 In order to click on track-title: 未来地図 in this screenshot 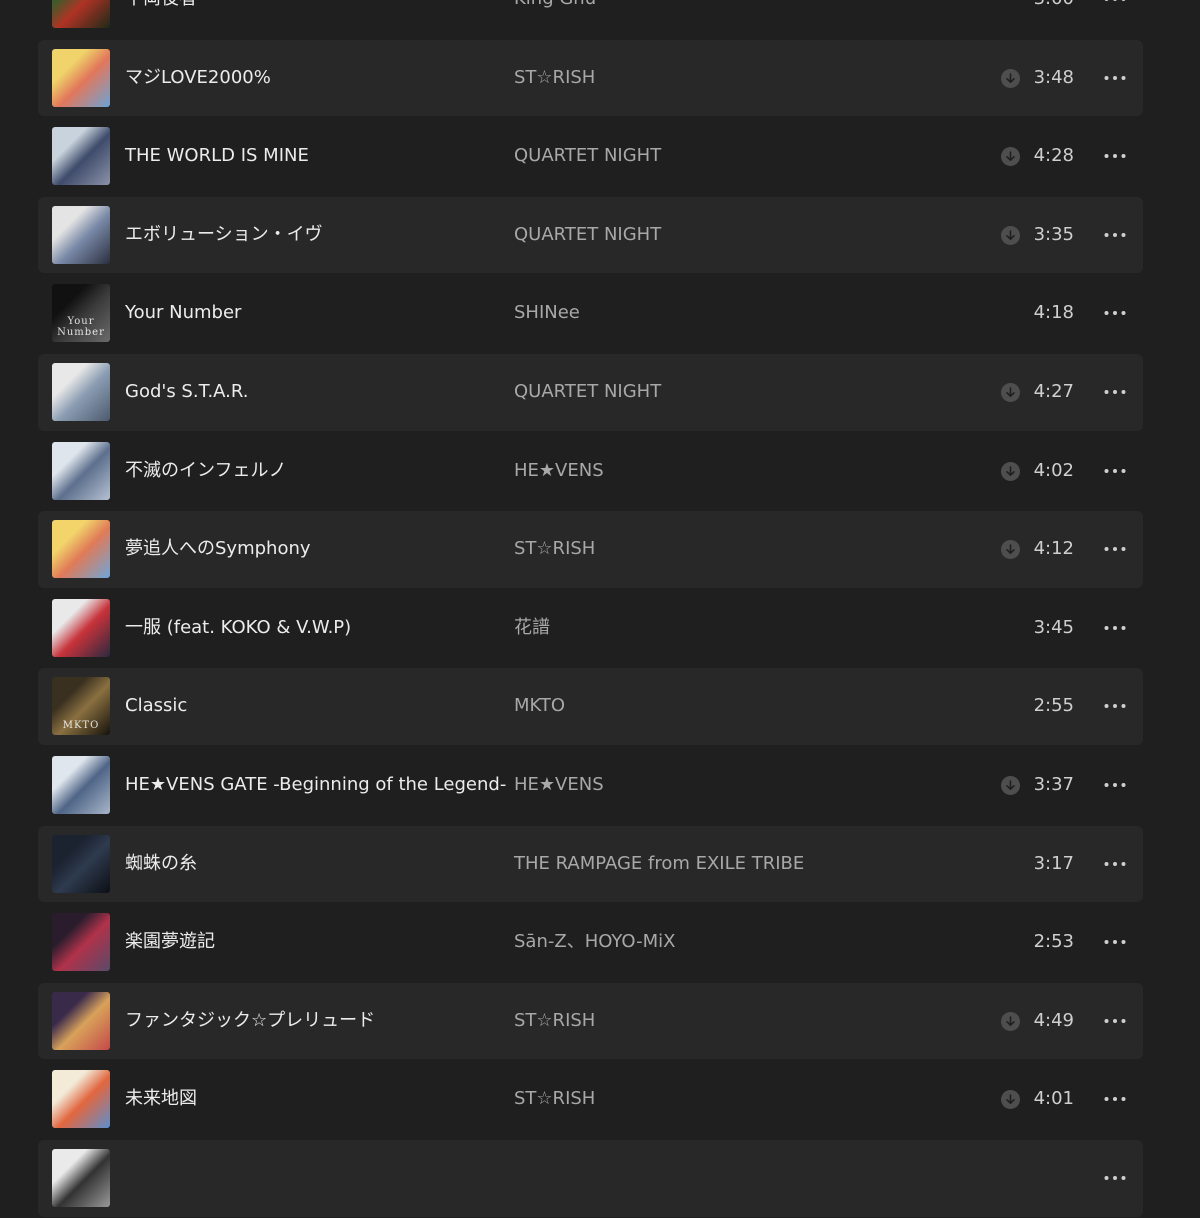, I will do `click(161, 1099)`.